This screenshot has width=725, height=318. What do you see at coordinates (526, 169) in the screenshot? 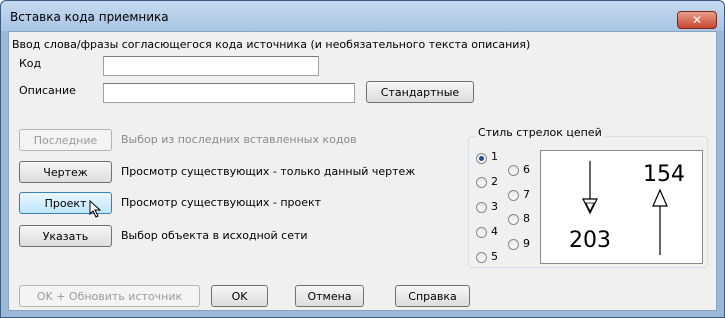
I see `arrow-style-label-6: 6` at bounding box center [526, 169].